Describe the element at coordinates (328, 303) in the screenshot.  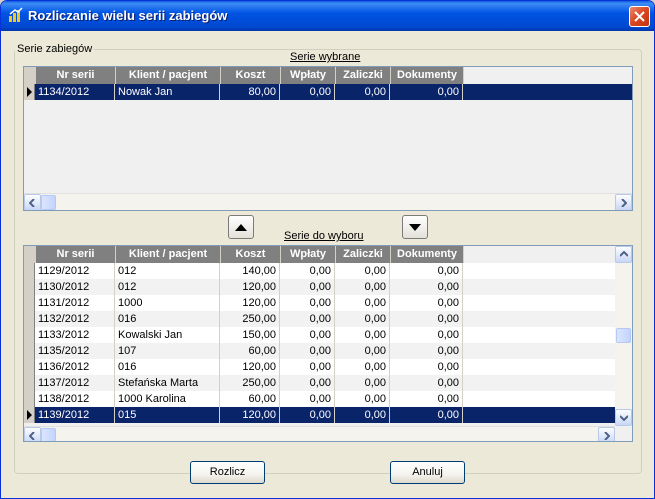
I see `table-row: 1131/2012 1000 120,00 0,00 0,00 0,00` at that location.